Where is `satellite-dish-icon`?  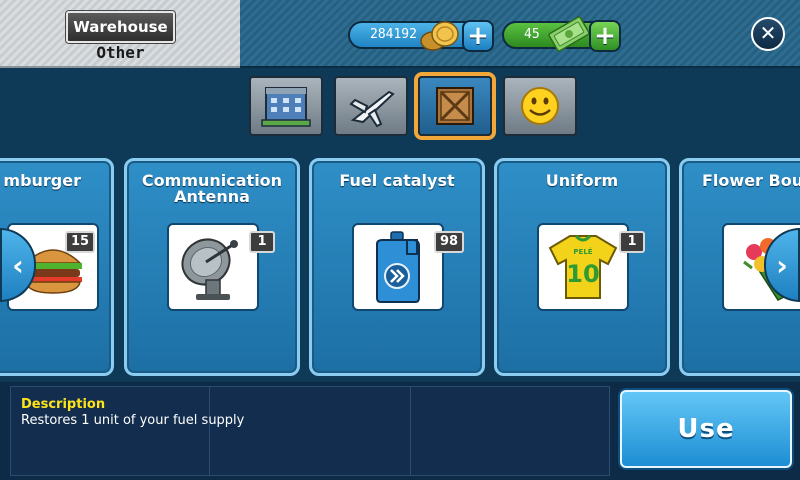 satellite-dish-icon is located at coordinates (209, 269).